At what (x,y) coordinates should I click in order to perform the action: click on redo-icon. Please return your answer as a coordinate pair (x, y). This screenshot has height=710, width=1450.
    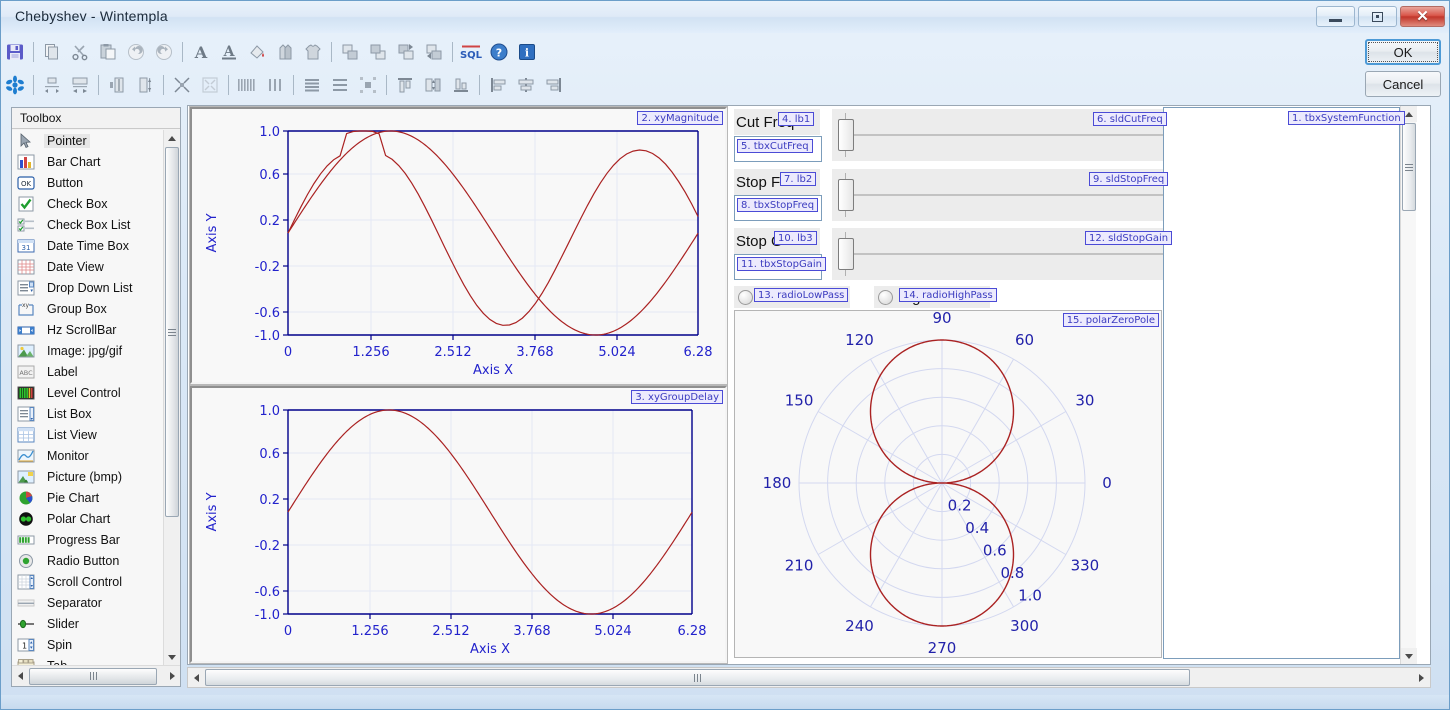
    Looking at the image, I should click on (164, 52).